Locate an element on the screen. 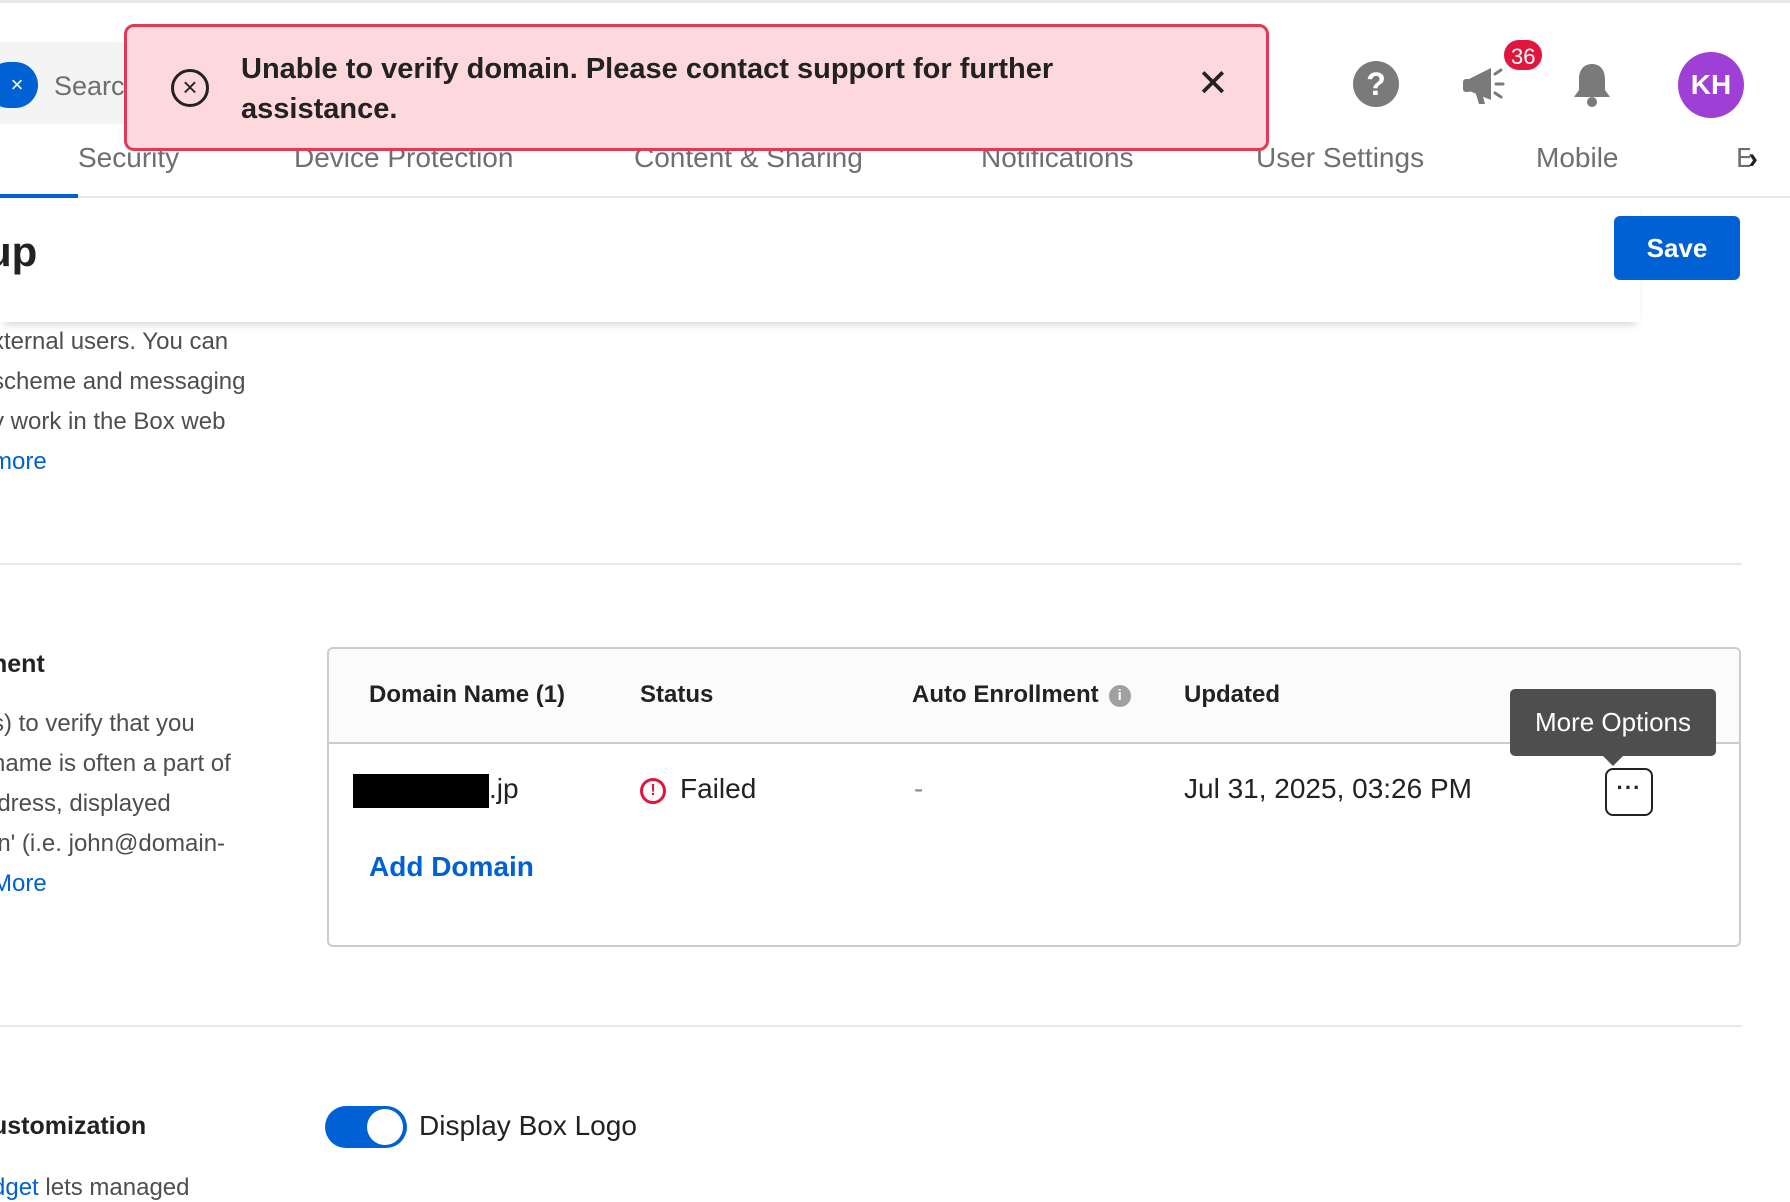 The image size is (1790, 1202). help-icon: ? is located at coordinates (1376, 84).